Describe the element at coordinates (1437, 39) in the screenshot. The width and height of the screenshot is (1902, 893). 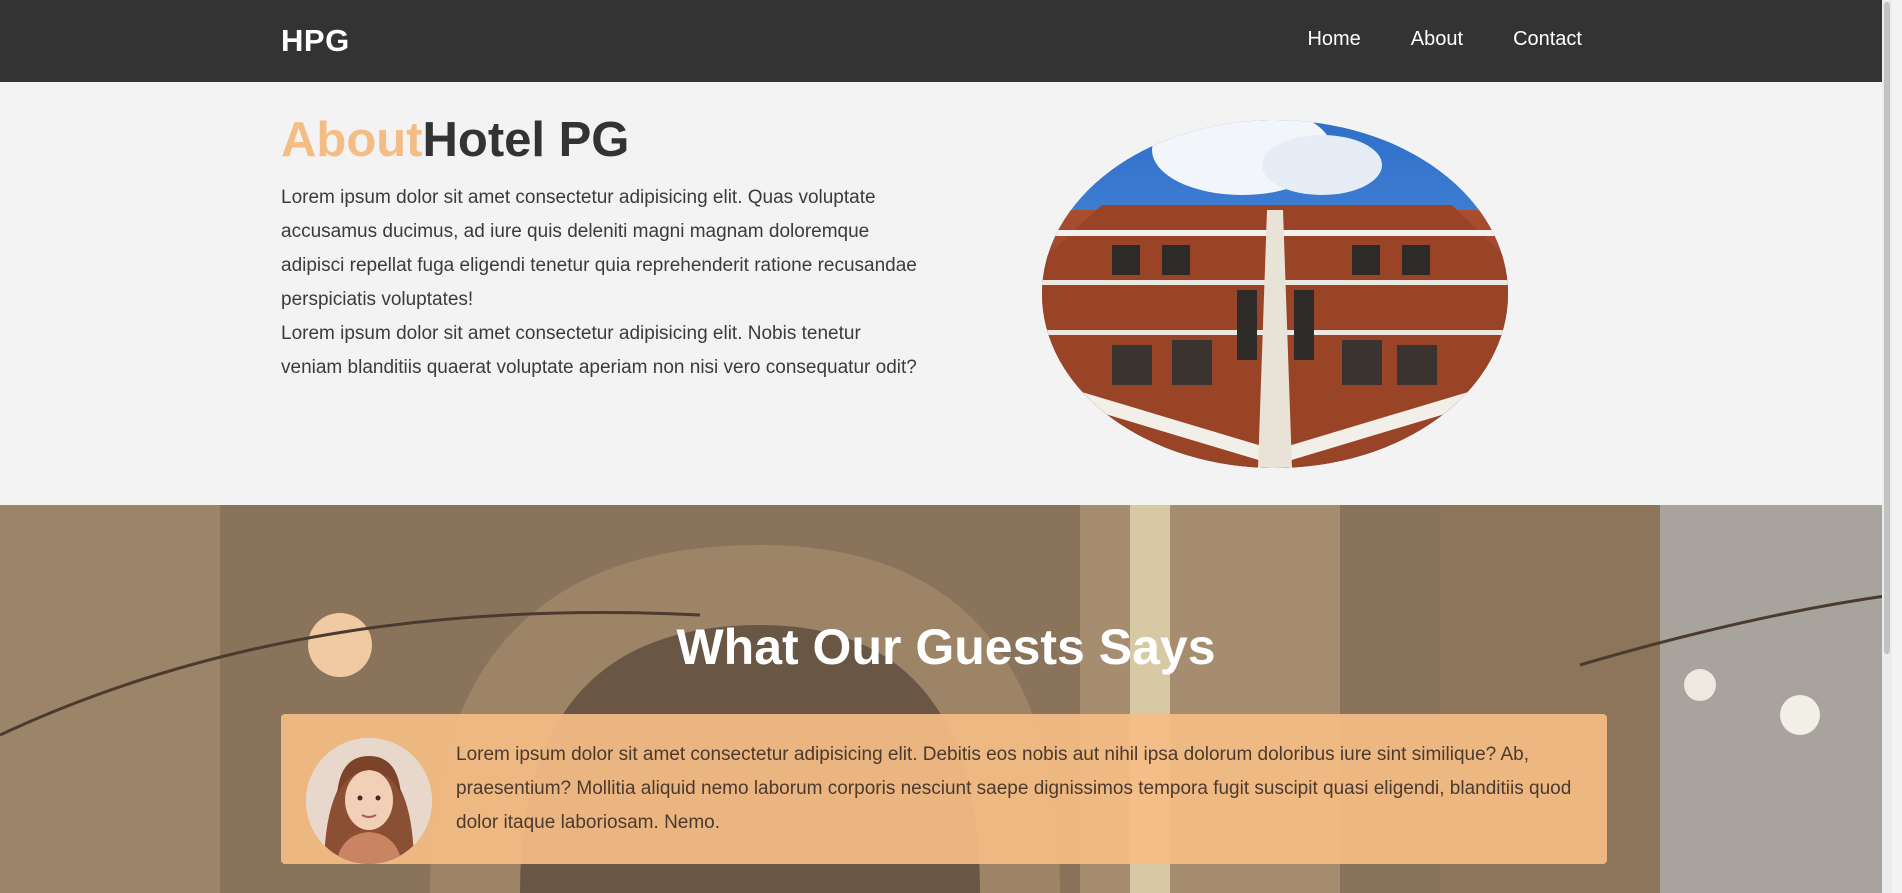
I see `nav-about-link: About` at that location.